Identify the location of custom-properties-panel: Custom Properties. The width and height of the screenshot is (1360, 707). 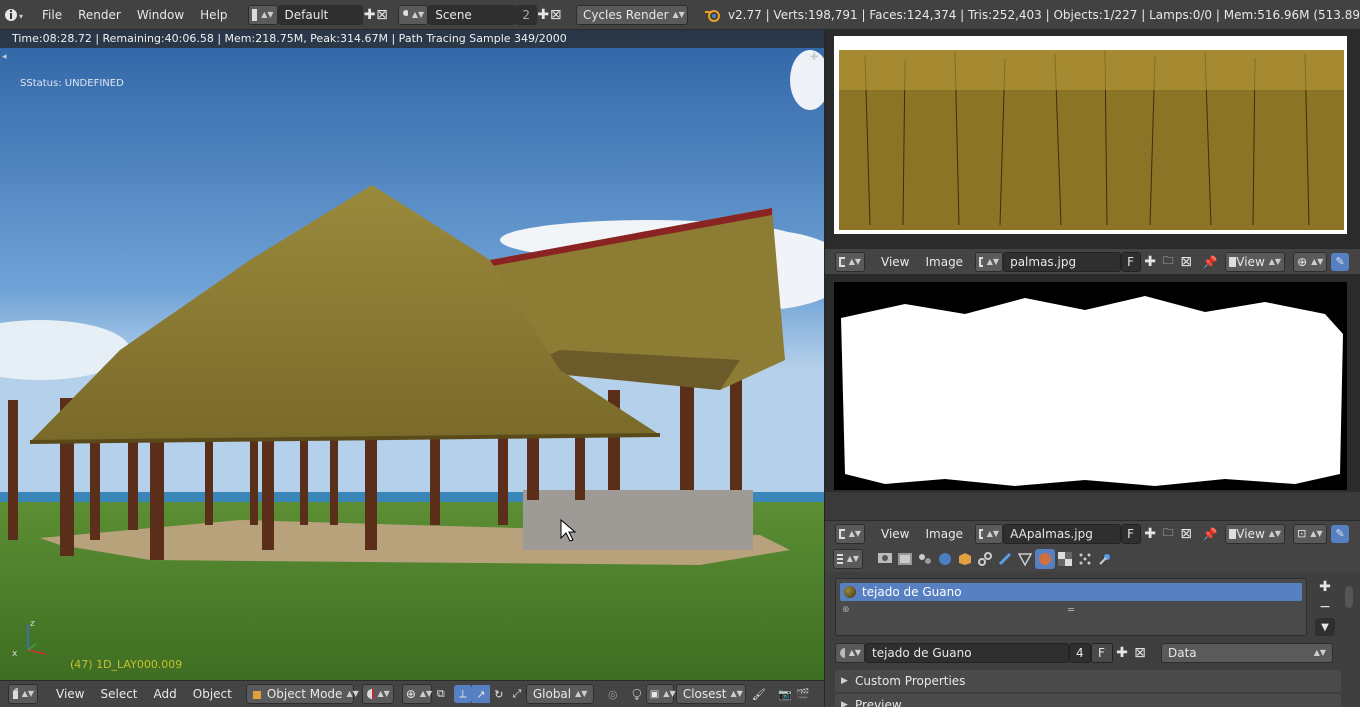
(1088, 681).